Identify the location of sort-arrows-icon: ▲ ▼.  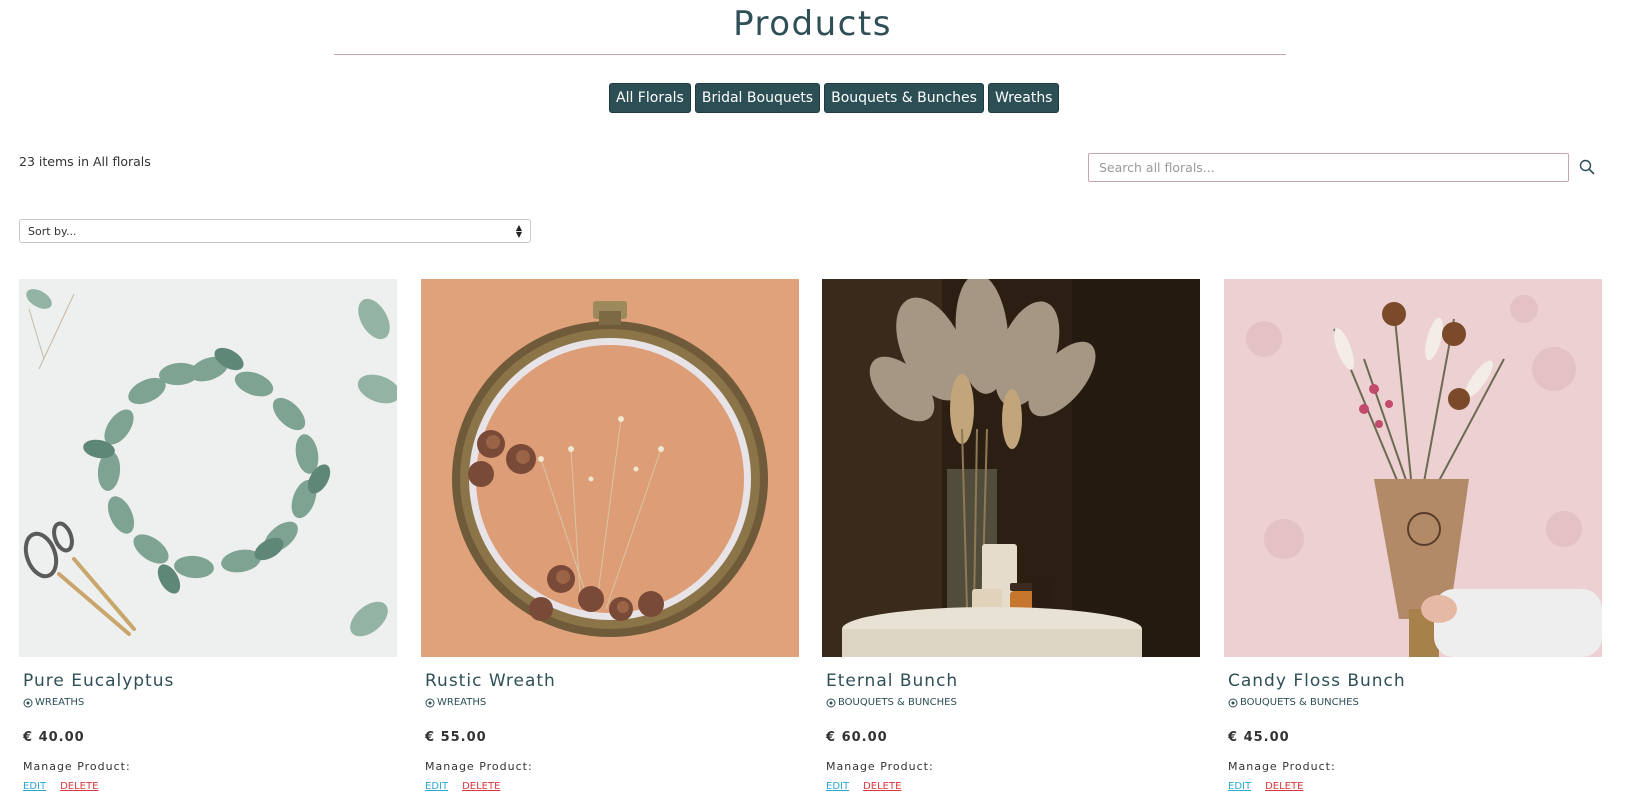
(518, 231).